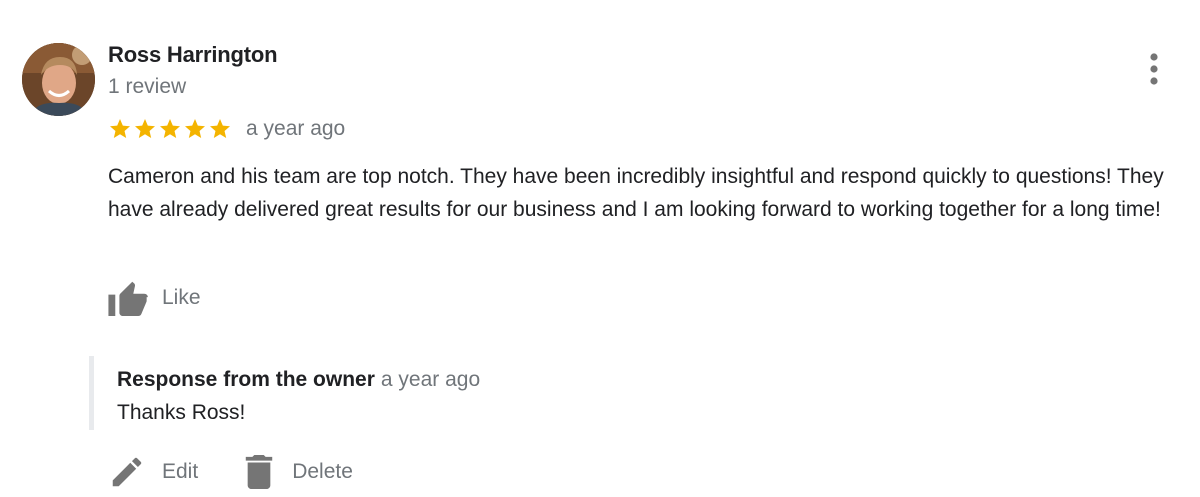  Describe the element at coordinates (153, 472) in the screenshot. I see `edit-button: Edit` at that location.